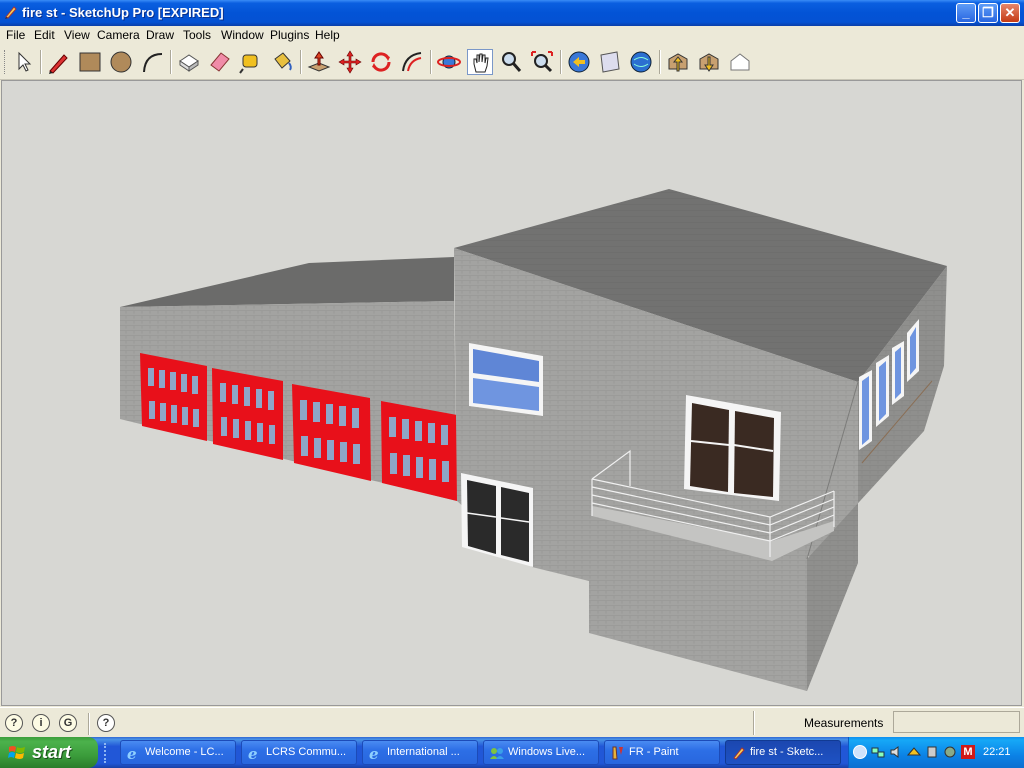 This screenshot has height=768, width=1024. I want to click on make-component-icon, so click(189, 63).